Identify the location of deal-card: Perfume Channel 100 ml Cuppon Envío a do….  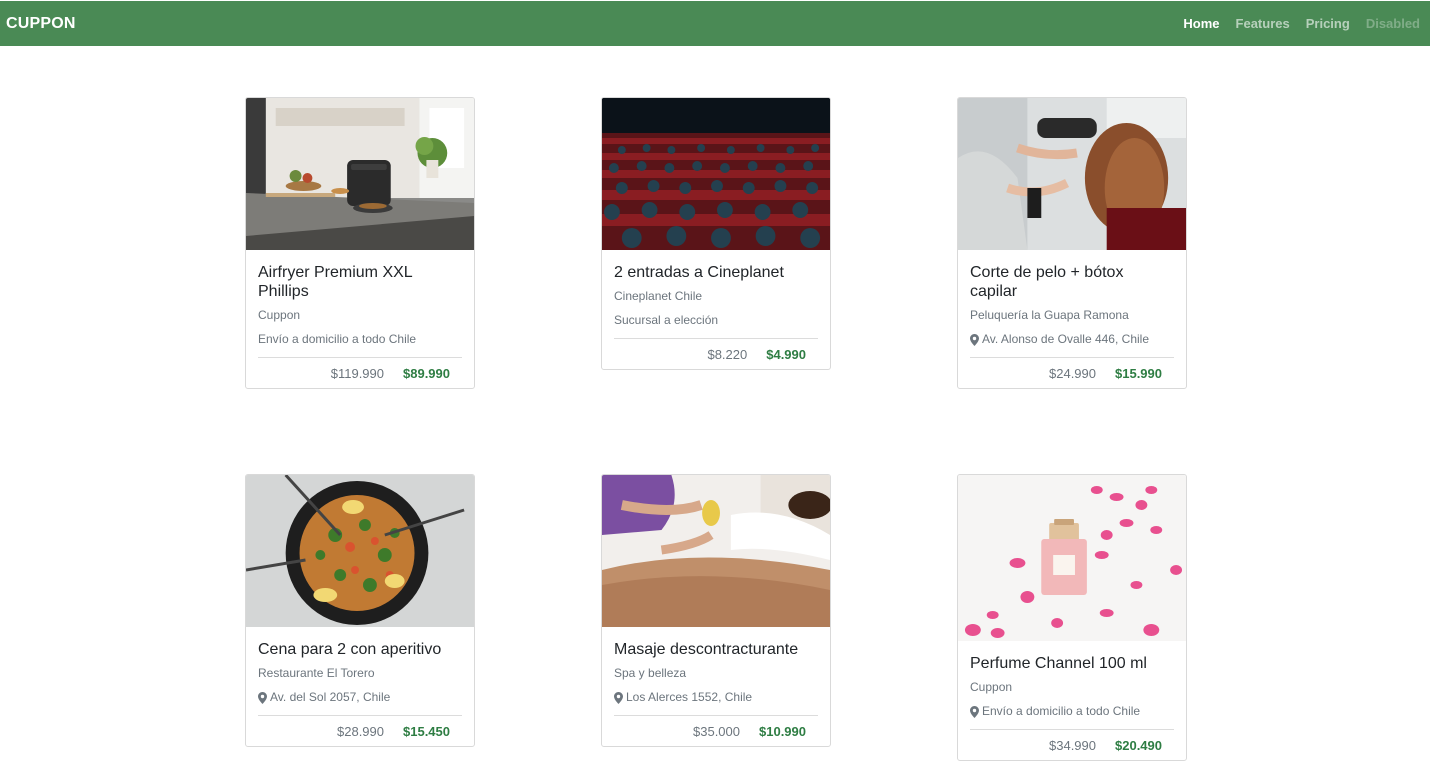
(1072, 617).